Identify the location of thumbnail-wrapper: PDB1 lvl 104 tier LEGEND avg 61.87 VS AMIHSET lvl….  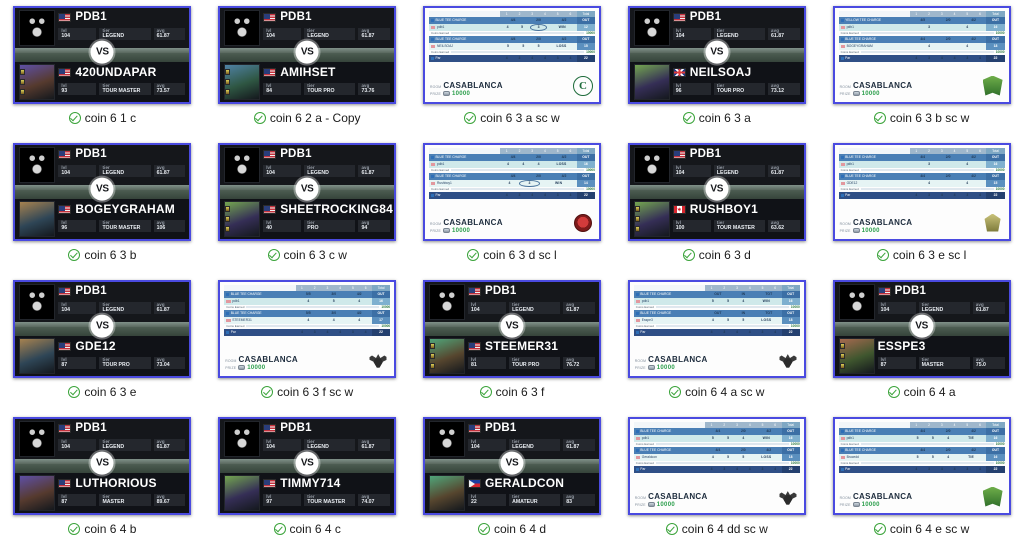
(307, 54).